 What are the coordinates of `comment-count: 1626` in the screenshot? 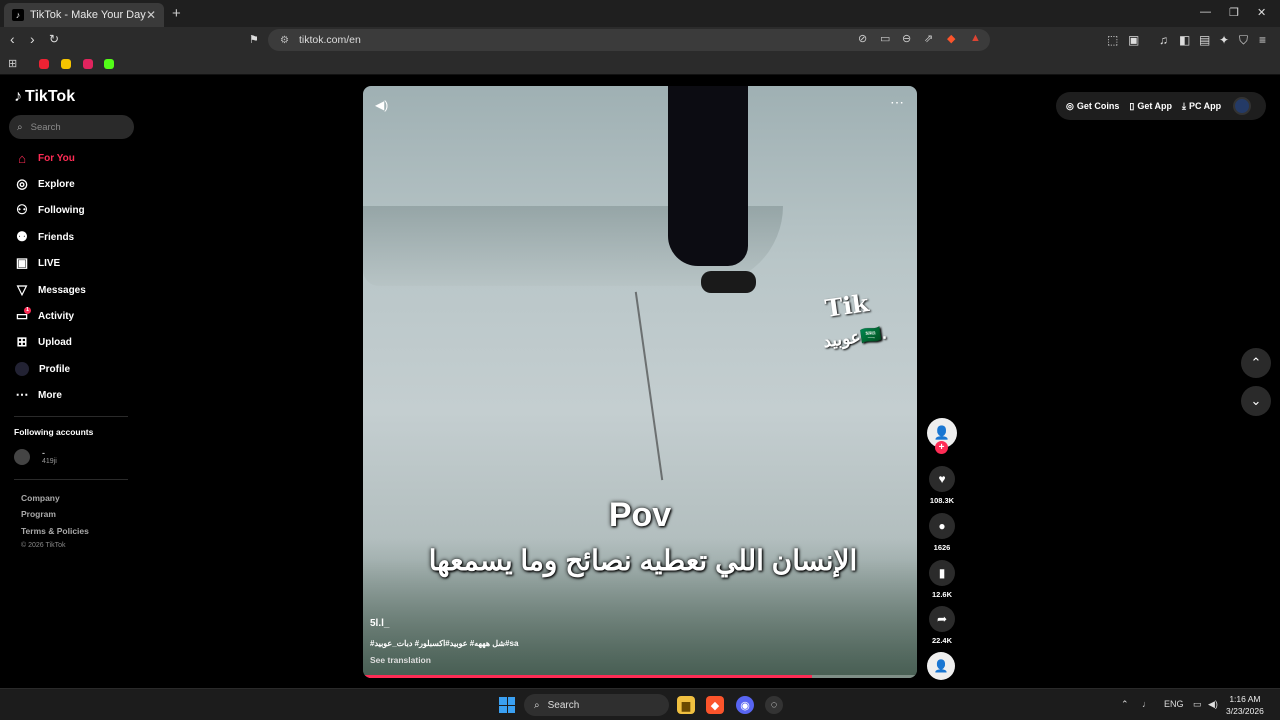 It's located at (942, 547).